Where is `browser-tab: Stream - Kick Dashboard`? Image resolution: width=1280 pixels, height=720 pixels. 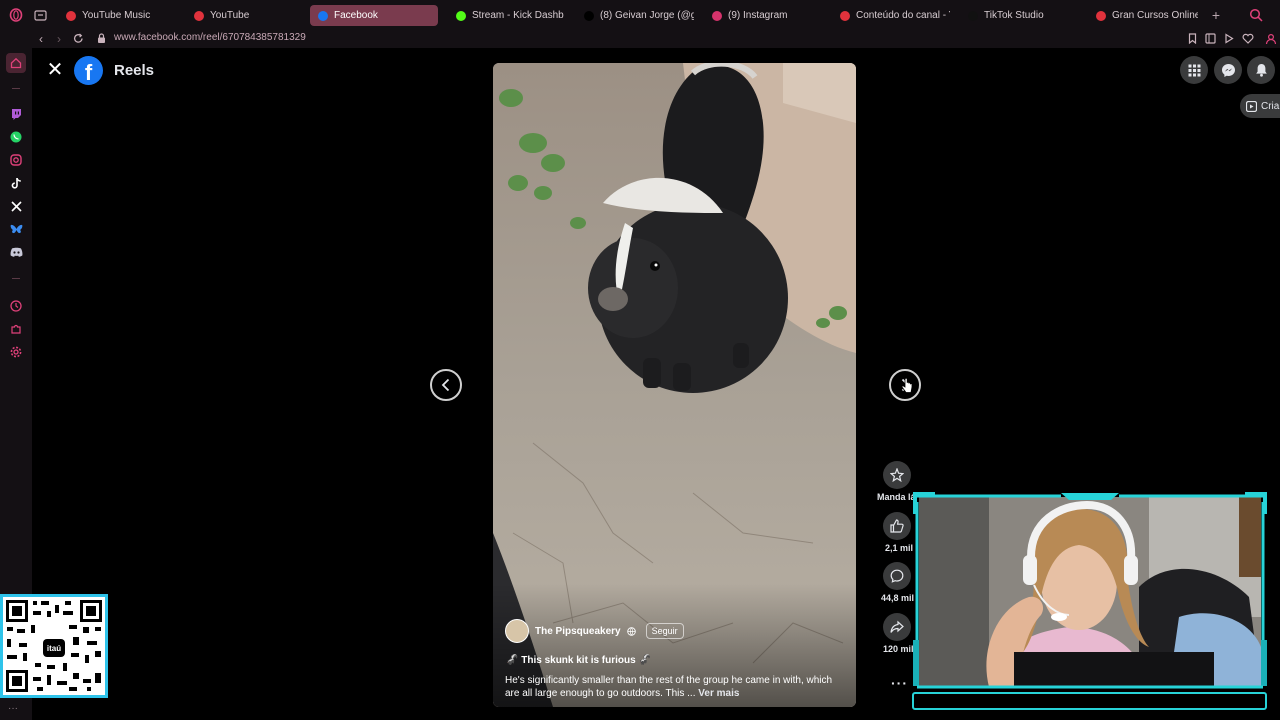
browser-tab: Stream - Kick Dashboard is located at coordinates (506, 15).